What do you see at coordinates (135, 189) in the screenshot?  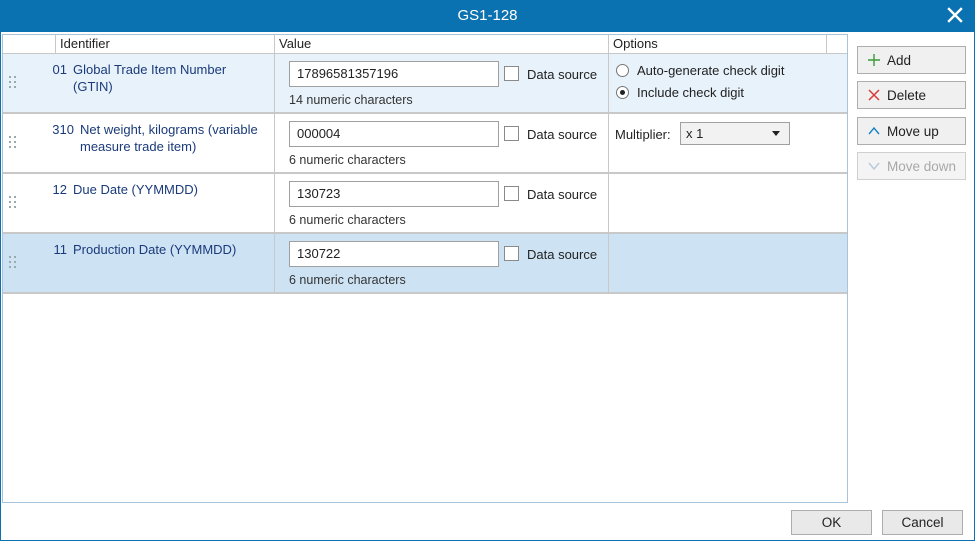 I see `ai-name-line1: Due Date (YYMMDD)` at bounding box center [135, 189].